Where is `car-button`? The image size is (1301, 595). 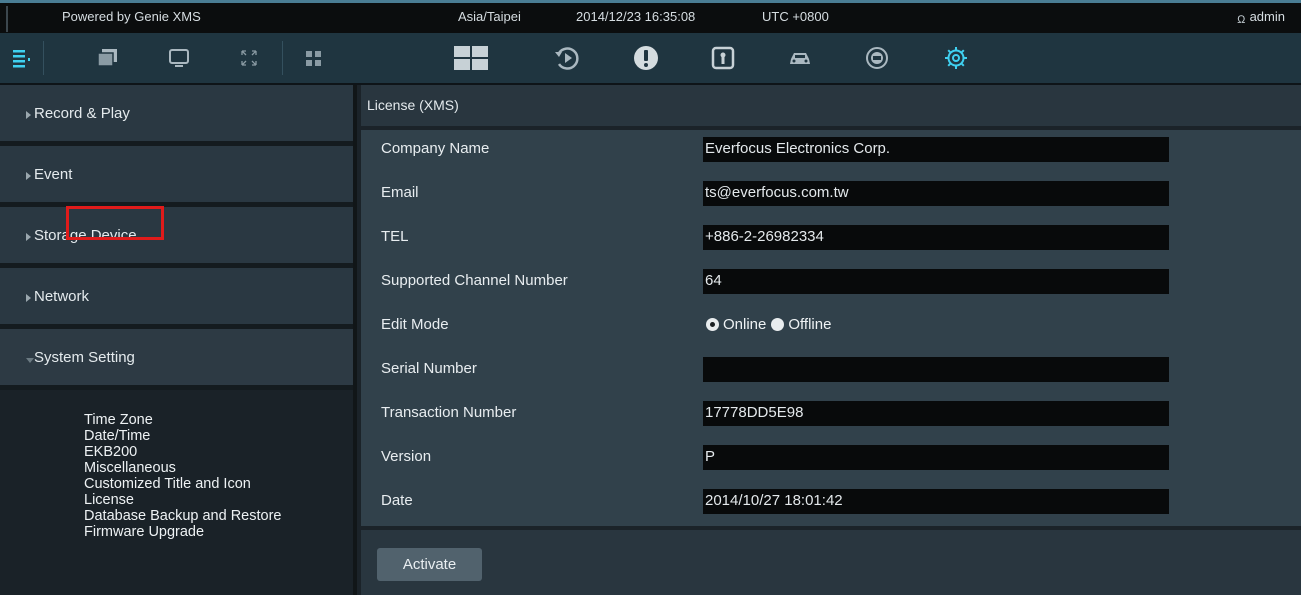
car-button is located at coordinates (800, 58).